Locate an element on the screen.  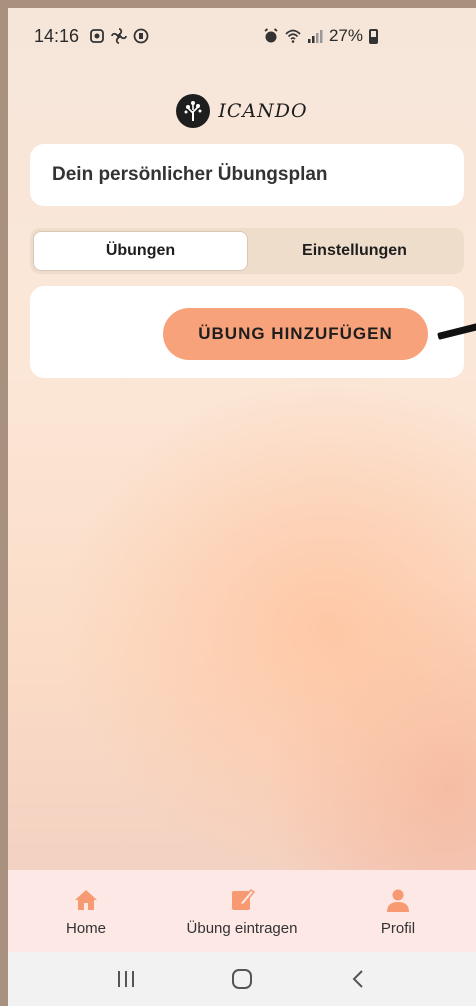
nav-label-home: Home is located at coordinates (85, 928).